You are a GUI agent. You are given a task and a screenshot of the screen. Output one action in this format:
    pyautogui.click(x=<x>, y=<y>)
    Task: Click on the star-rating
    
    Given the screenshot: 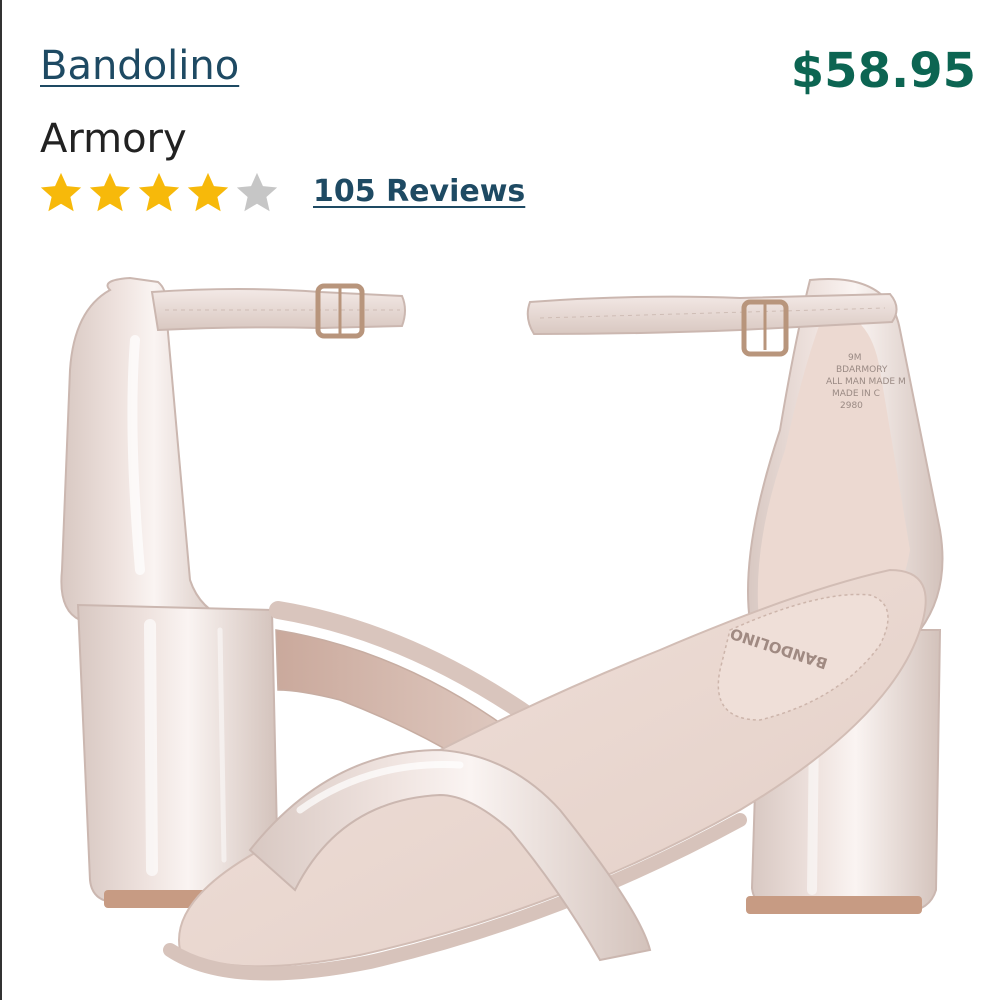 What is the action you would take?
    pyautogui.click(x=160, y=193)
    